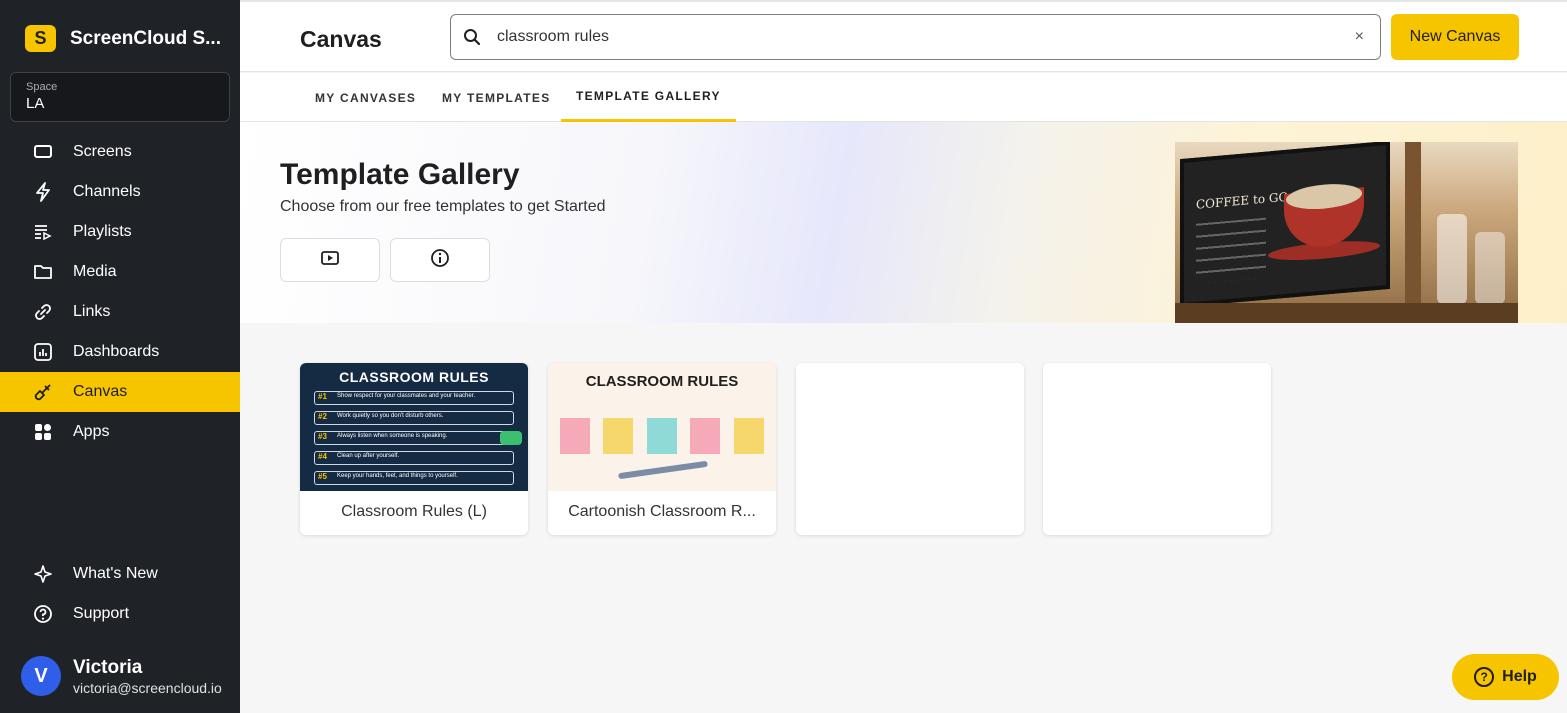  Describe the element at coordinates (414, 511) in the screenshot. I see `template-label: Classroom Rules (L)` at that location.